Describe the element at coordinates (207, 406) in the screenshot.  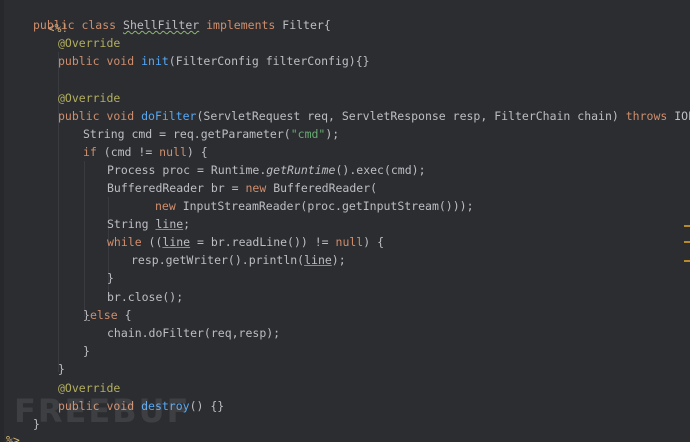
I see `destroy-tail: () {}` at that location.